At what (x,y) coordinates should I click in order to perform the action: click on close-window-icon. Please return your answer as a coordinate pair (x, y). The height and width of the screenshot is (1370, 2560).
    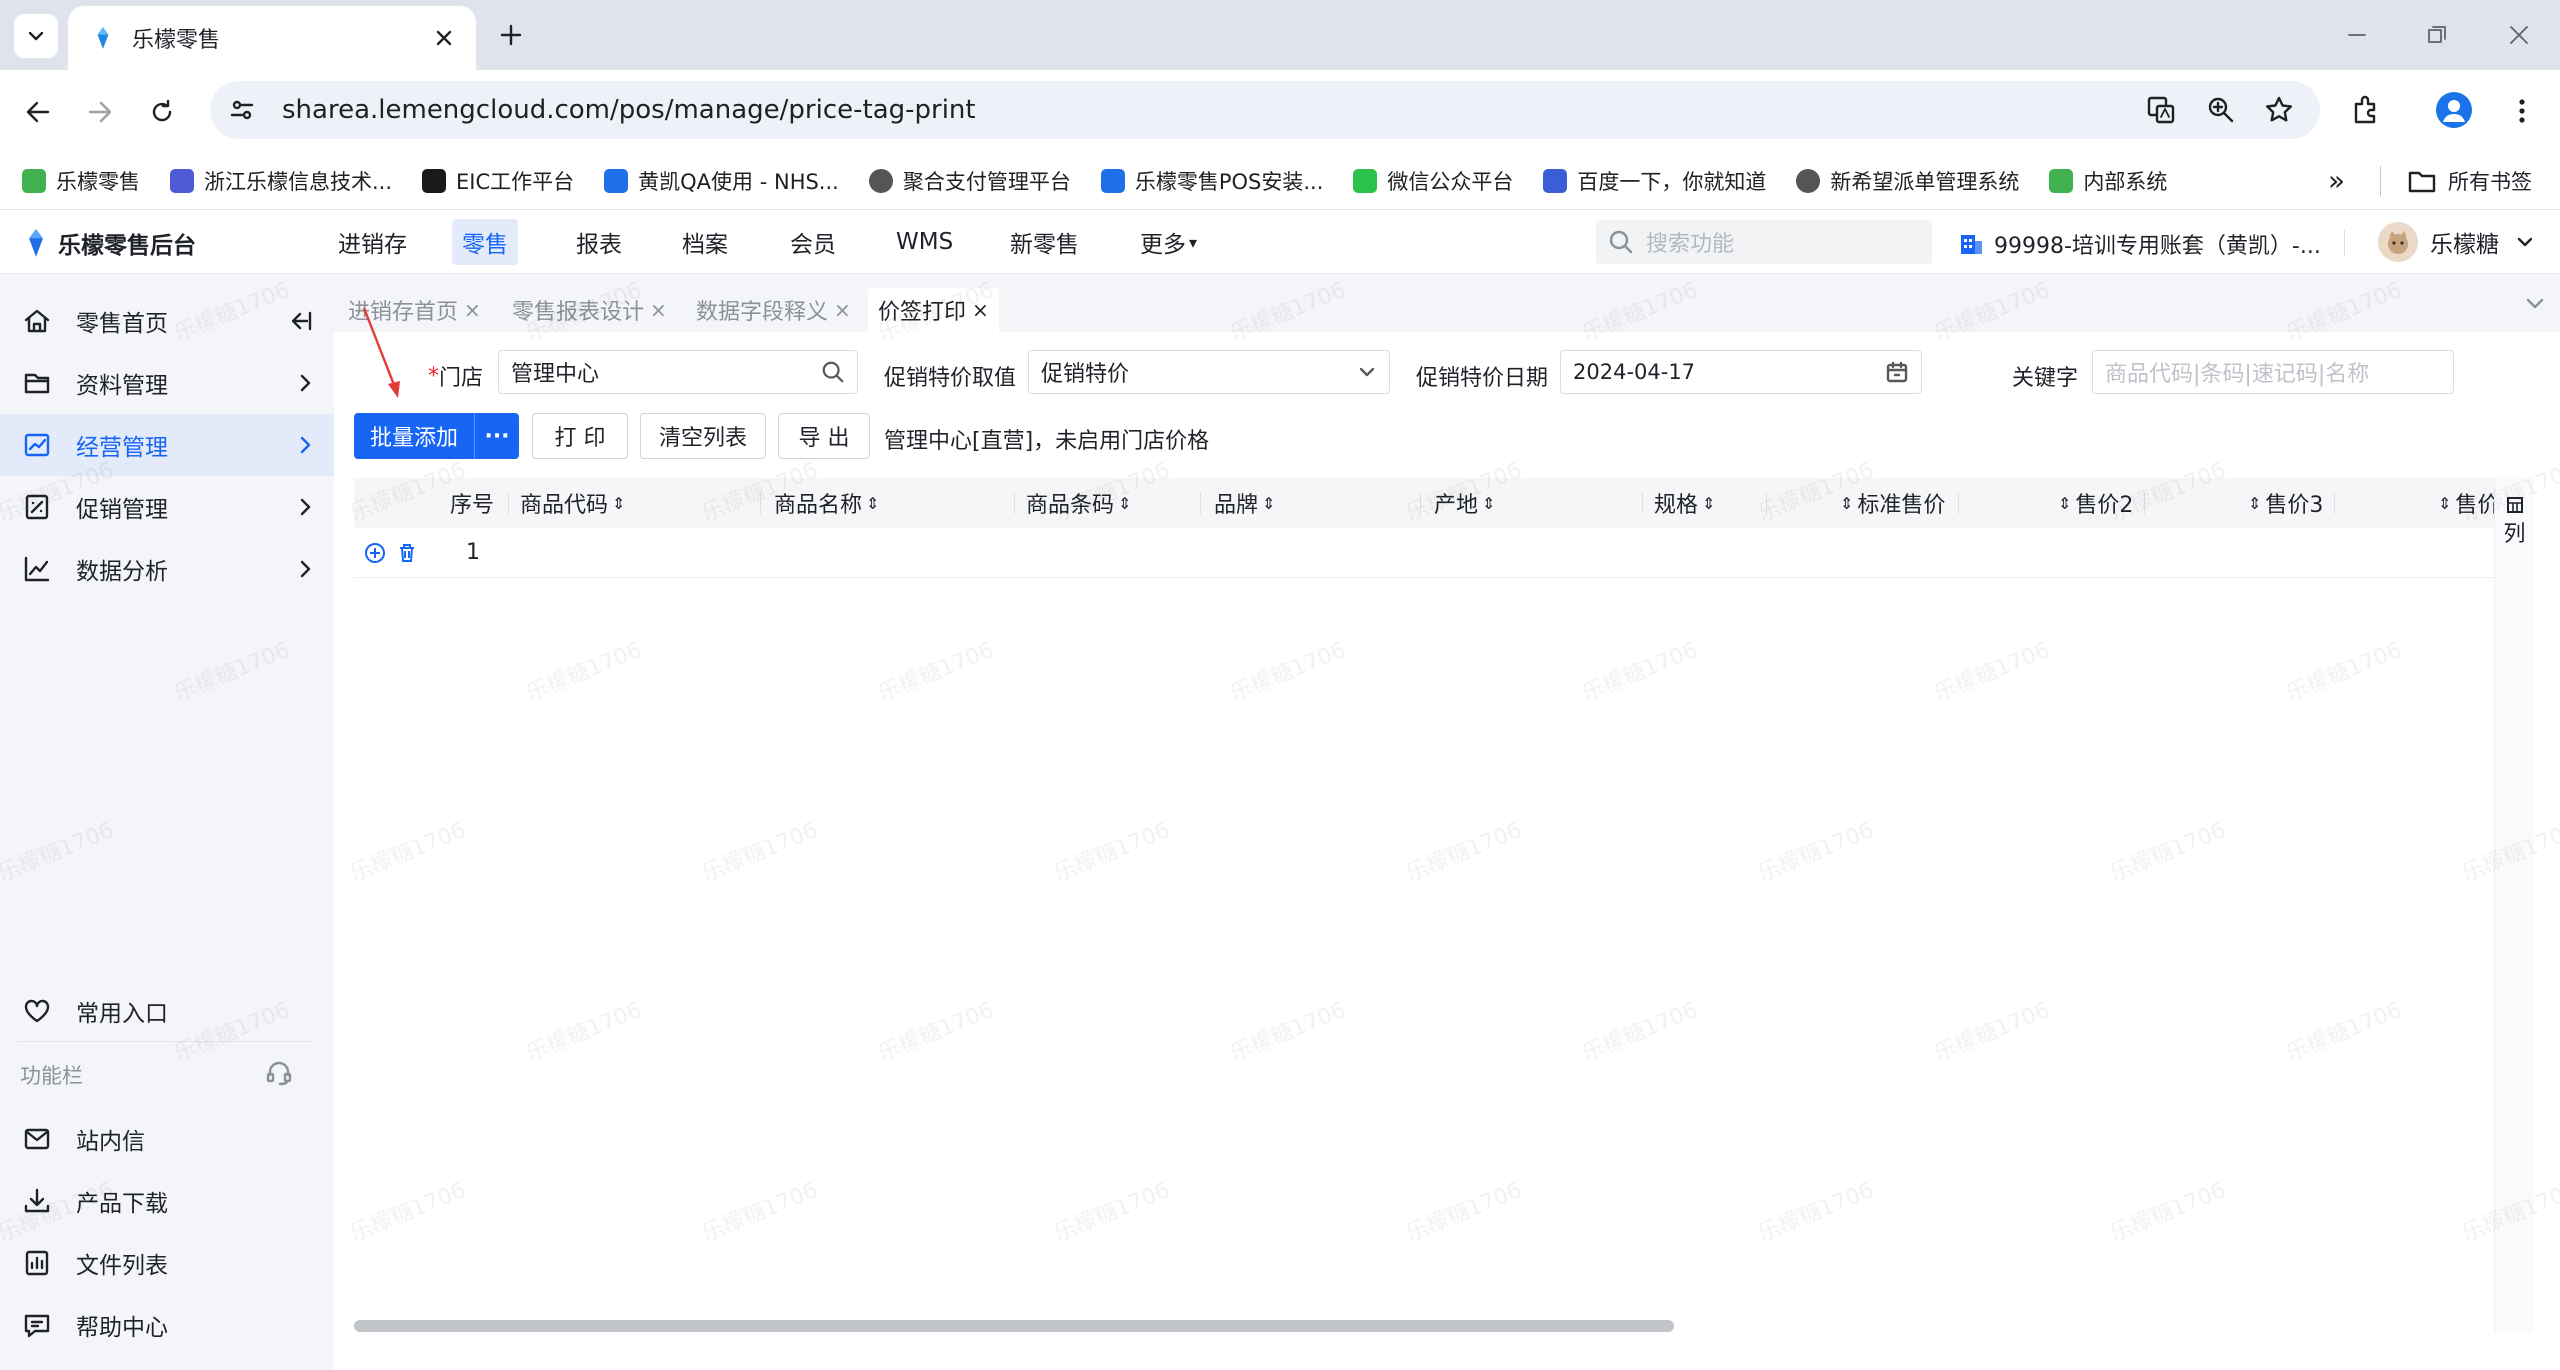
    Looking at the image, I should click on (2519, 35).